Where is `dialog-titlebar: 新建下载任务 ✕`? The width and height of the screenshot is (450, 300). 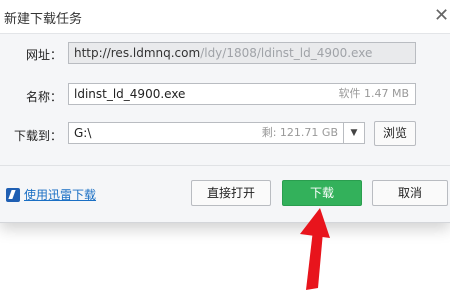
dialog-titlebar: 新建下载任务 ✕ is located at coordinates (225, 17).